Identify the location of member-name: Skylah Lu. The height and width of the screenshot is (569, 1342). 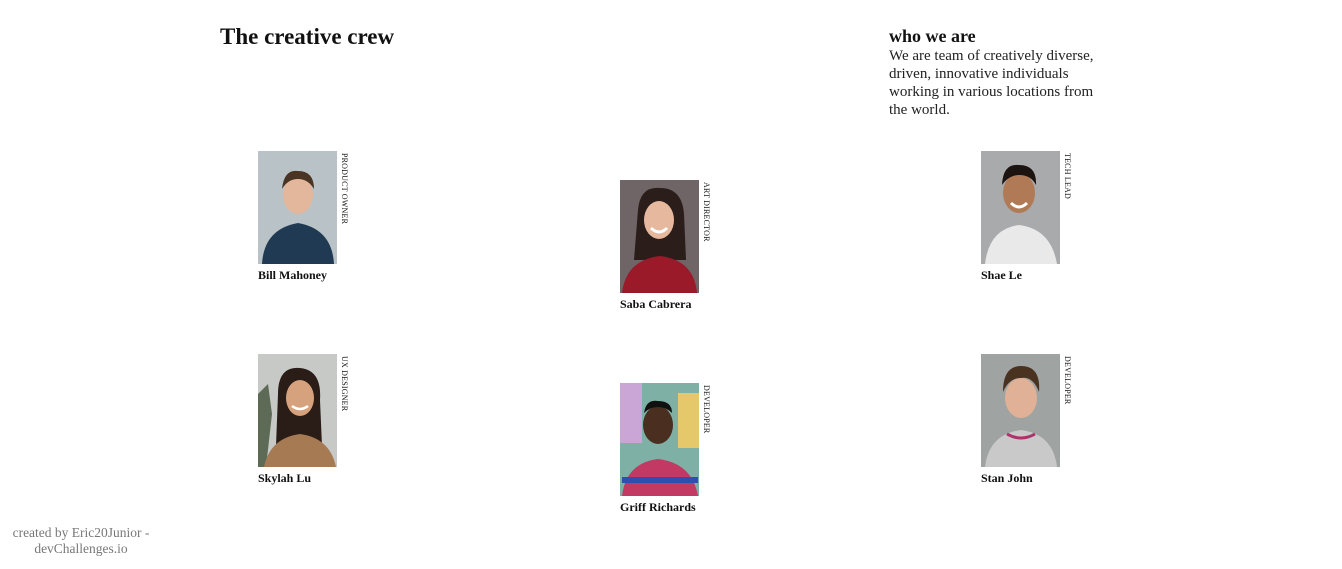
(285, 478).